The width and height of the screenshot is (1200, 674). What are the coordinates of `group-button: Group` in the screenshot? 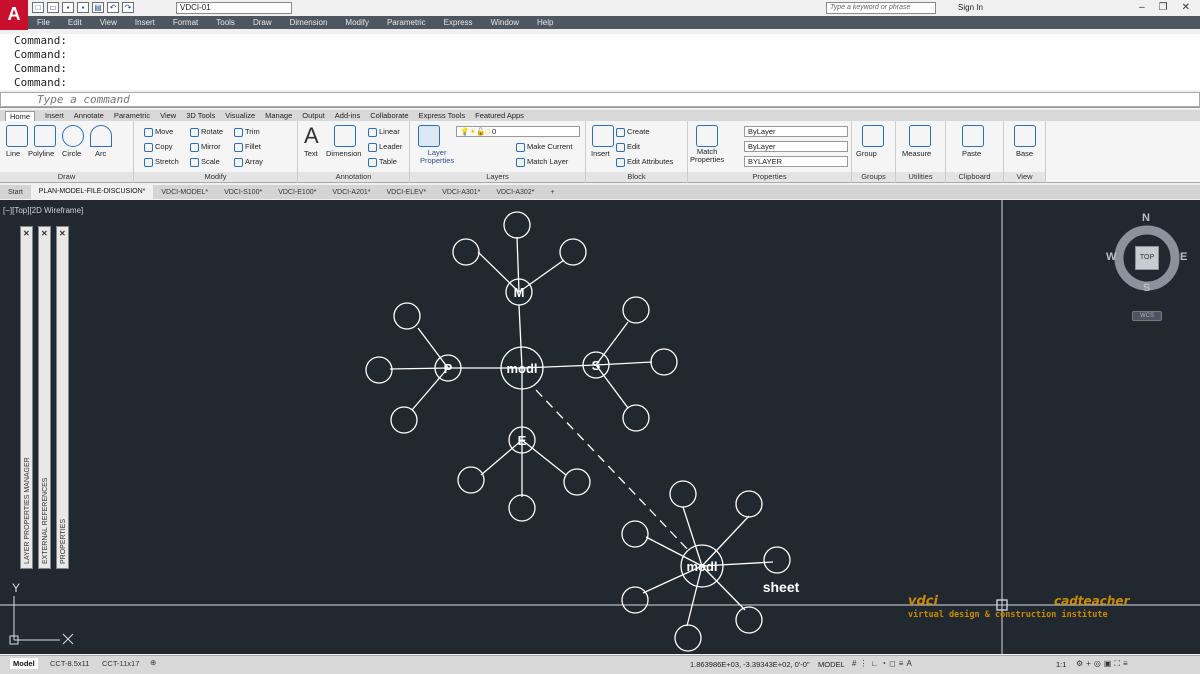 It's located at (866, 153).